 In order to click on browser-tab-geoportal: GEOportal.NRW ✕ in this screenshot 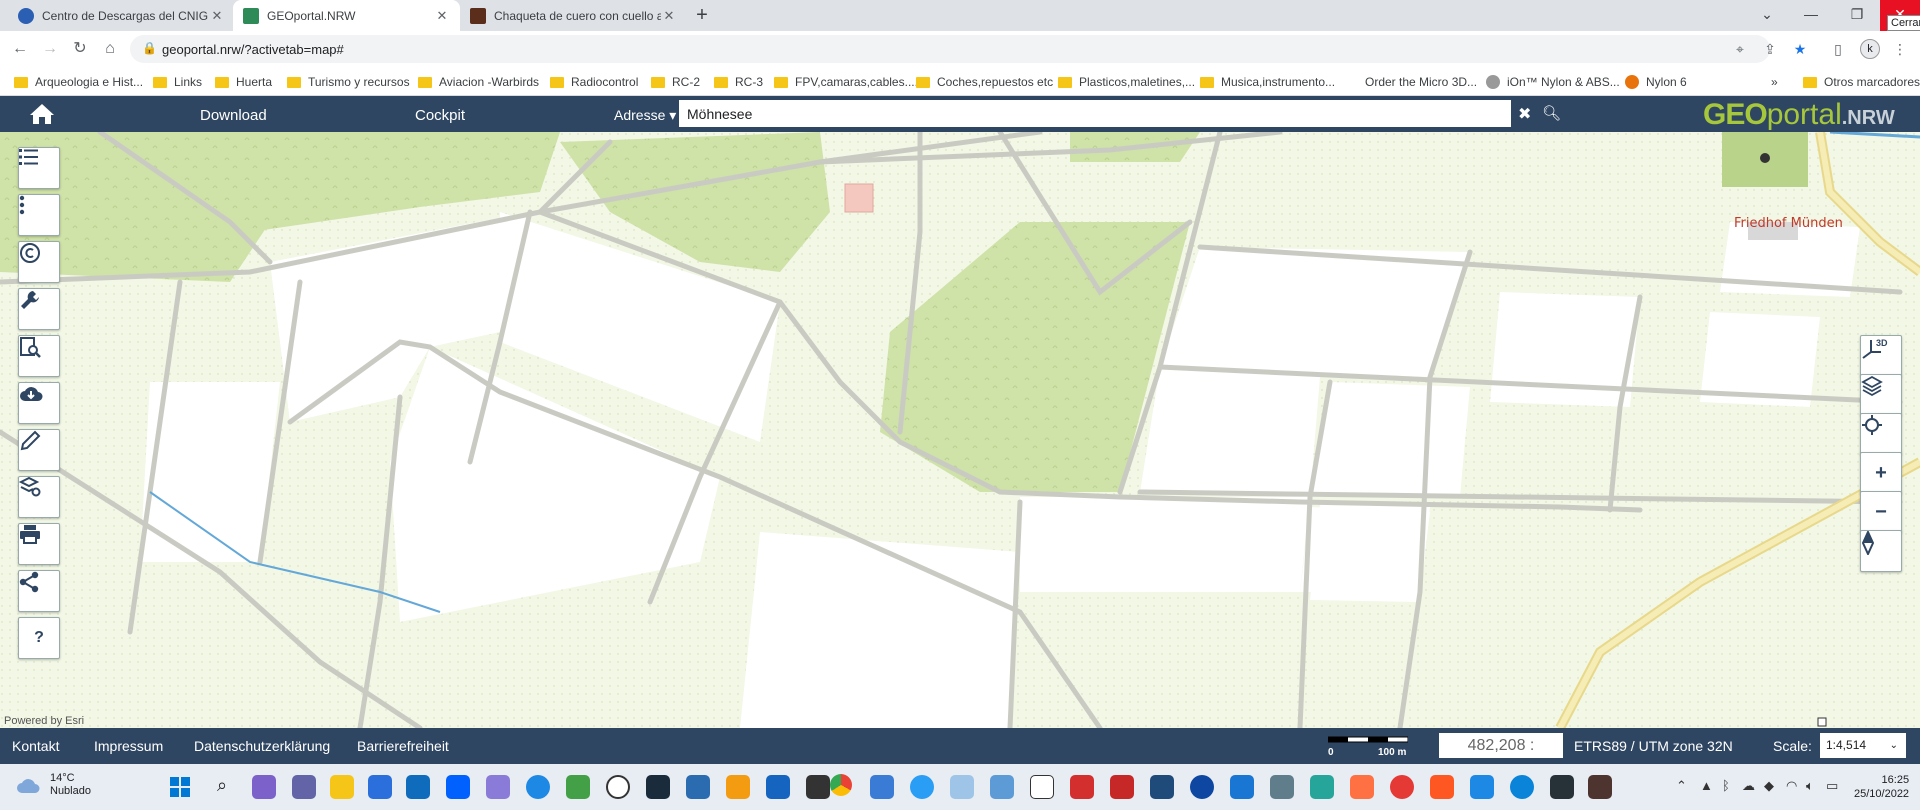, I will do `click(346, 15)`.